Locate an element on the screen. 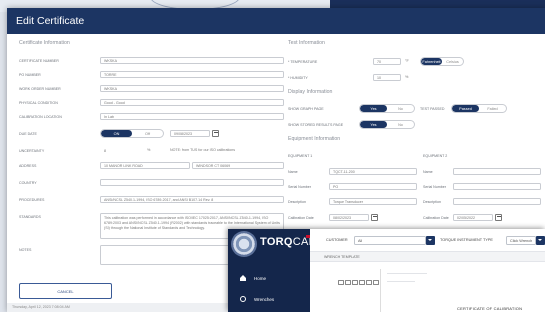 The width and height of the screenshot is (545, 312). address-line-2-input: WINDSOR CT 06069 is located at coordinates (238, 165).